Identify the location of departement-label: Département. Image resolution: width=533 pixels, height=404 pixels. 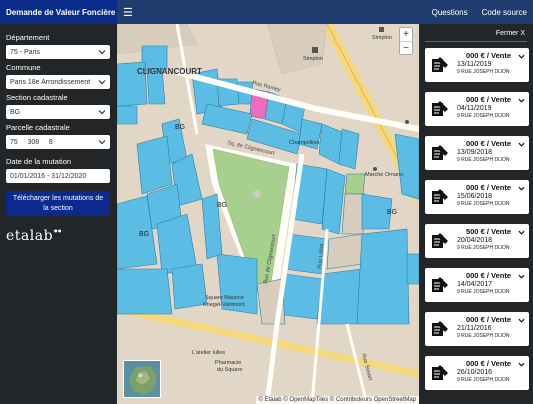
(28, 37).